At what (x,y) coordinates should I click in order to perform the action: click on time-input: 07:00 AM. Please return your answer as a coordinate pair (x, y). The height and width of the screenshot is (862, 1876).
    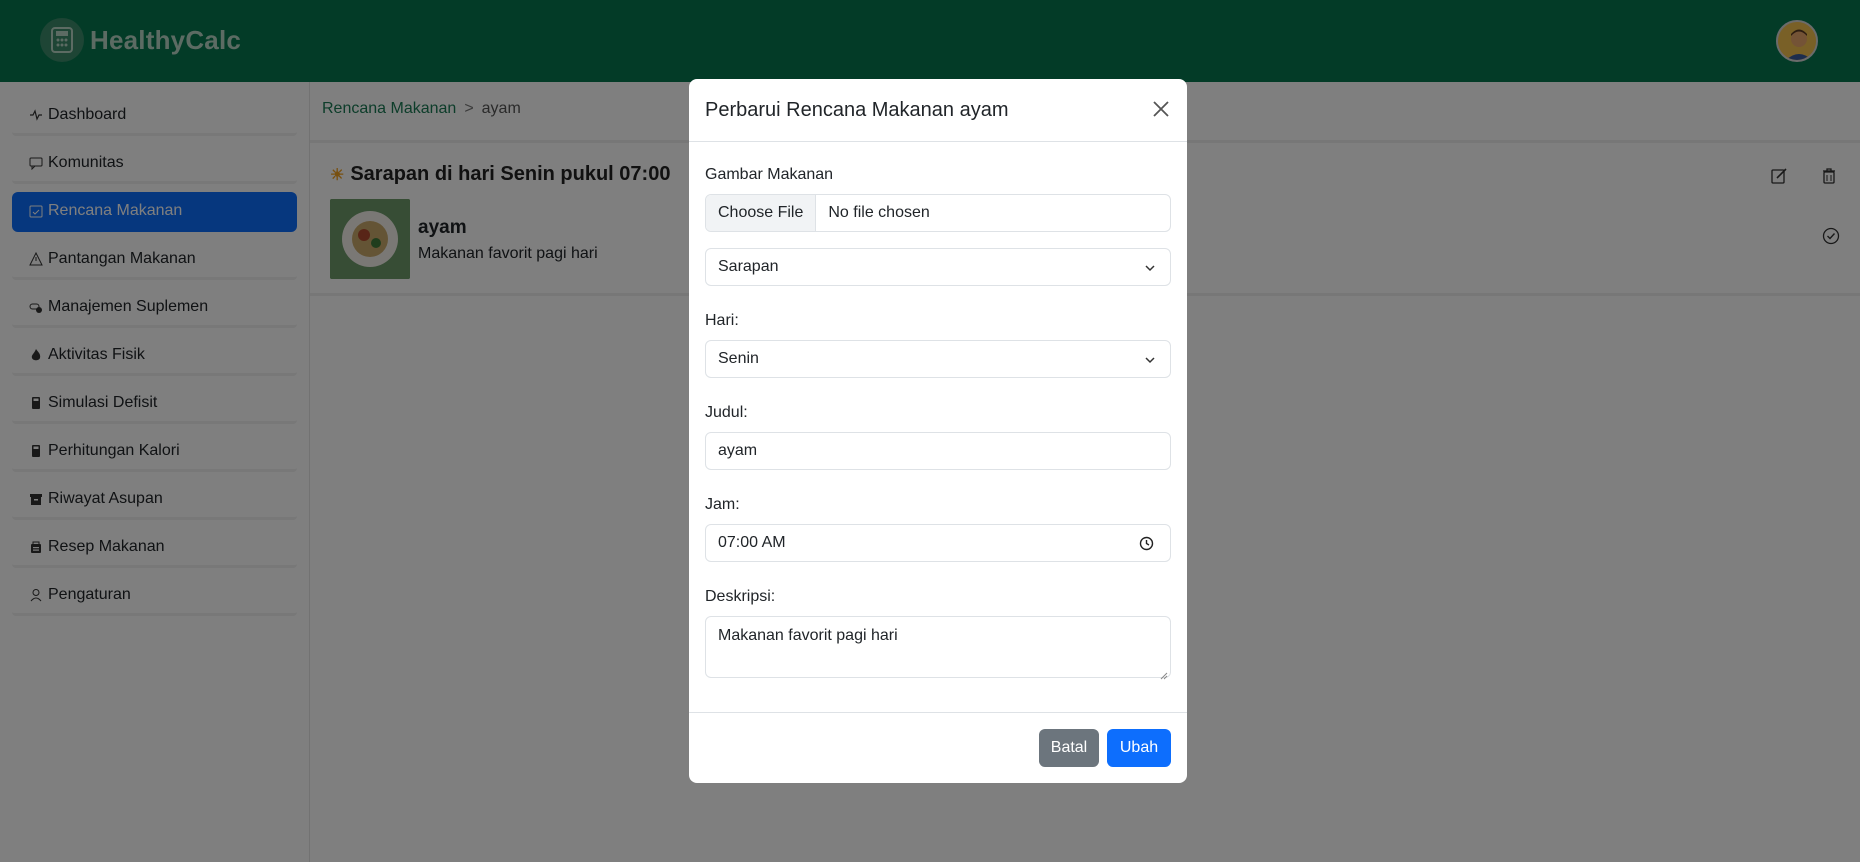
    Looking at the image, I should click on (938, 543).